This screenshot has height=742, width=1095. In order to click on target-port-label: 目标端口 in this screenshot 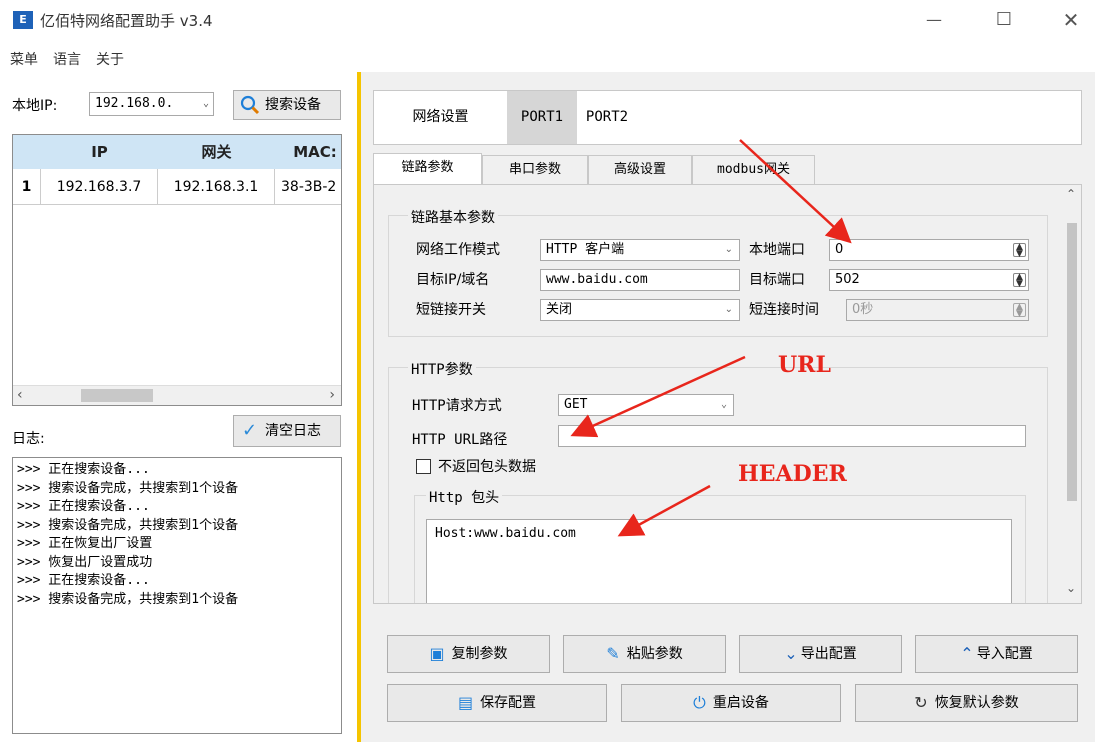, I will do `click(777, 280)`.